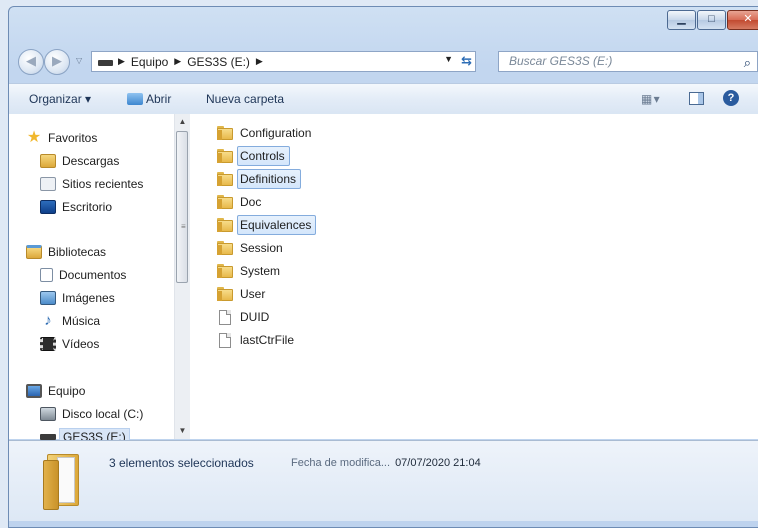 Image resolution: width=758 pixels, height=528 pixels. I want to click on refresh-icon: ⇆, so click(466, 61).